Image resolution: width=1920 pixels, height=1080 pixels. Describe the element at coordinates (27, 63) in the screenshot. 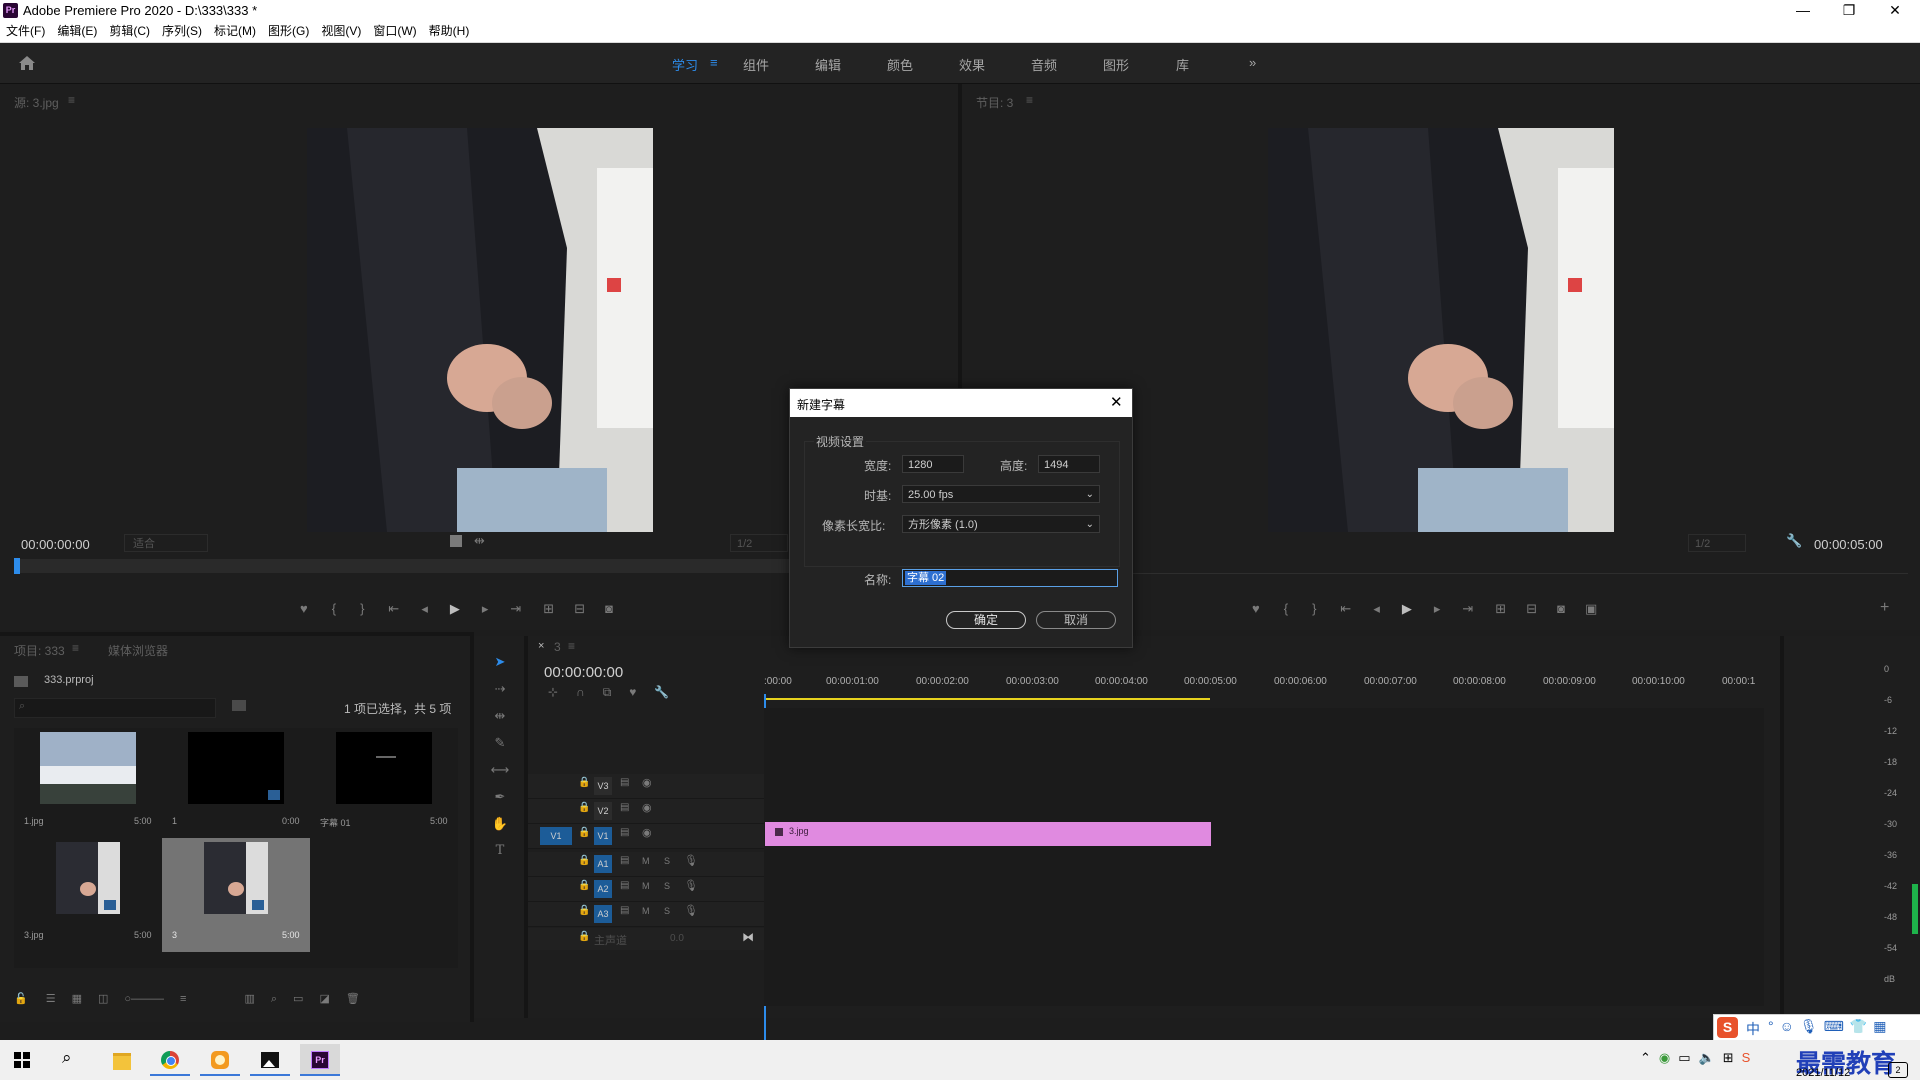

I see `home-icon` at that location.